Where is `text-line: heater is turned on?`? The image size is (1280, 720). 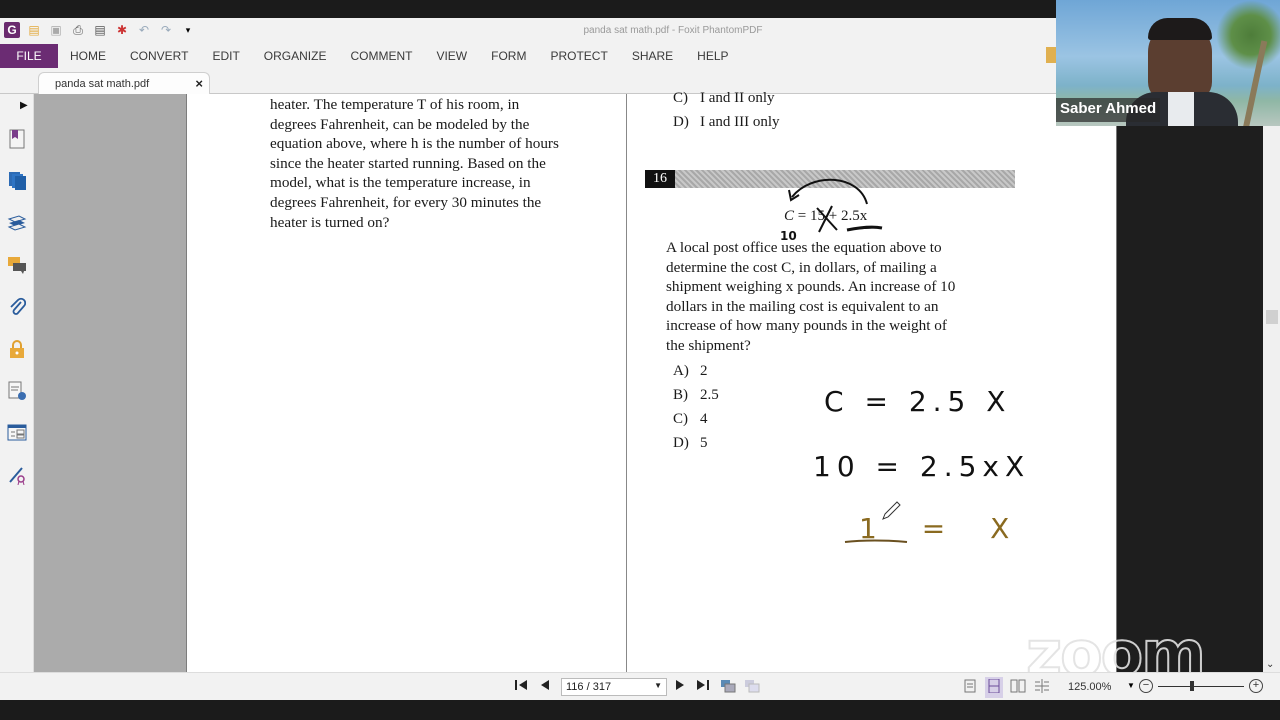
text-line: heater is turned on? is located at coordinates (330, 222).